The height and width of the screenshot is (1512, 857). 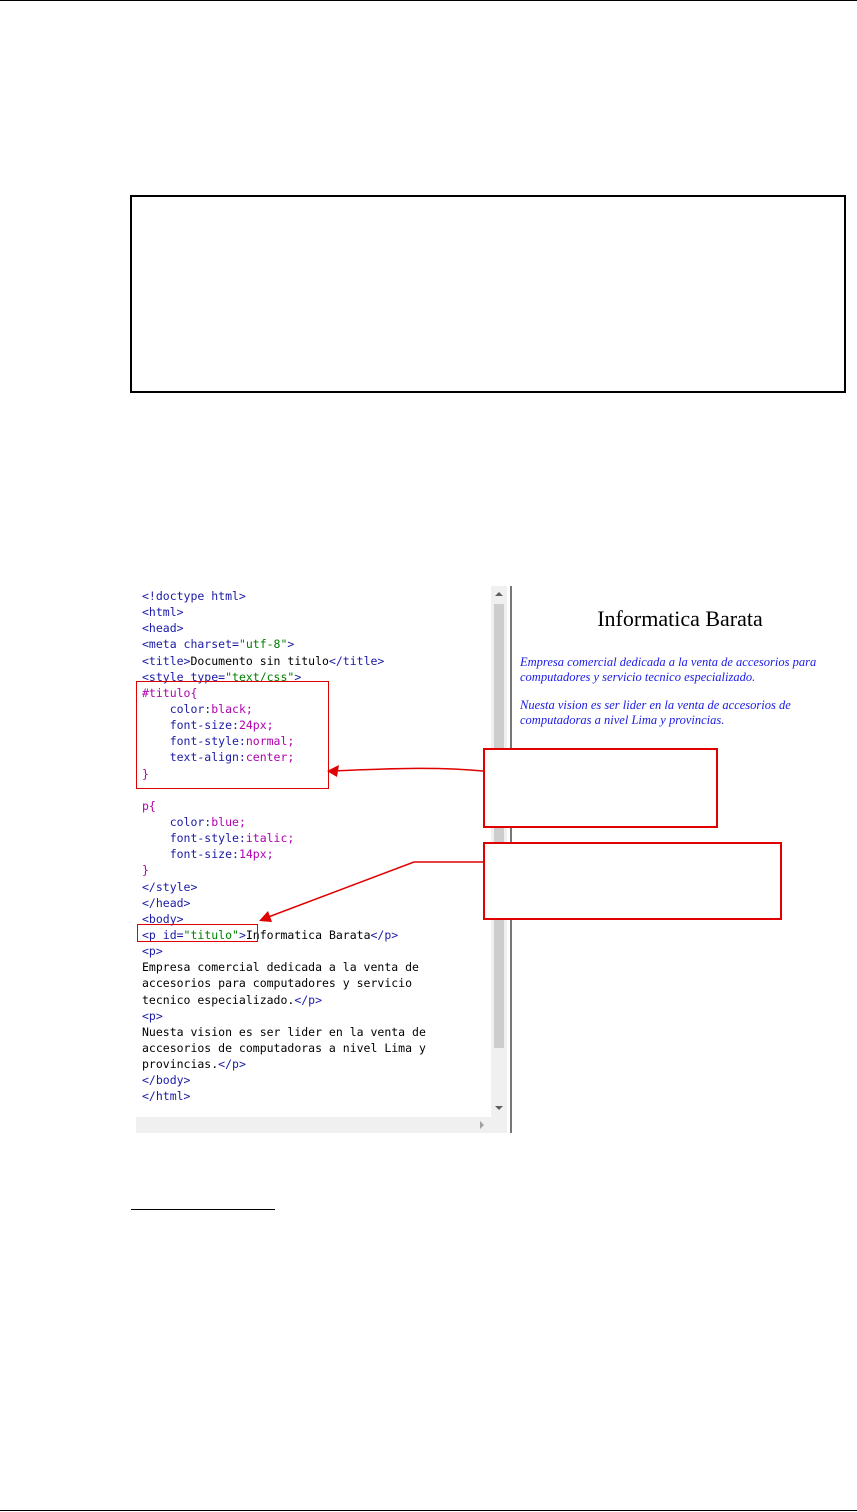 What do you see at coordinates (313, 612) in the screenshot?
I see `code-line: <html>` at bounding box center [313, 612].